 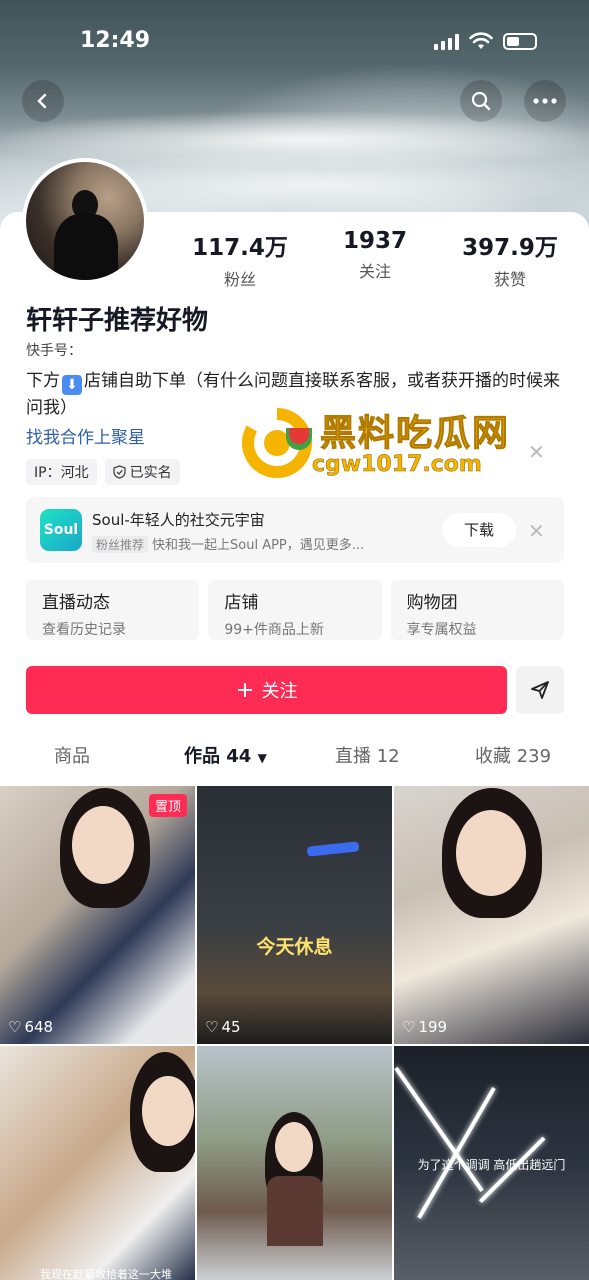 I want to click on service-shop: 店铺 99+件商品上新, so click(x=295, y=610).